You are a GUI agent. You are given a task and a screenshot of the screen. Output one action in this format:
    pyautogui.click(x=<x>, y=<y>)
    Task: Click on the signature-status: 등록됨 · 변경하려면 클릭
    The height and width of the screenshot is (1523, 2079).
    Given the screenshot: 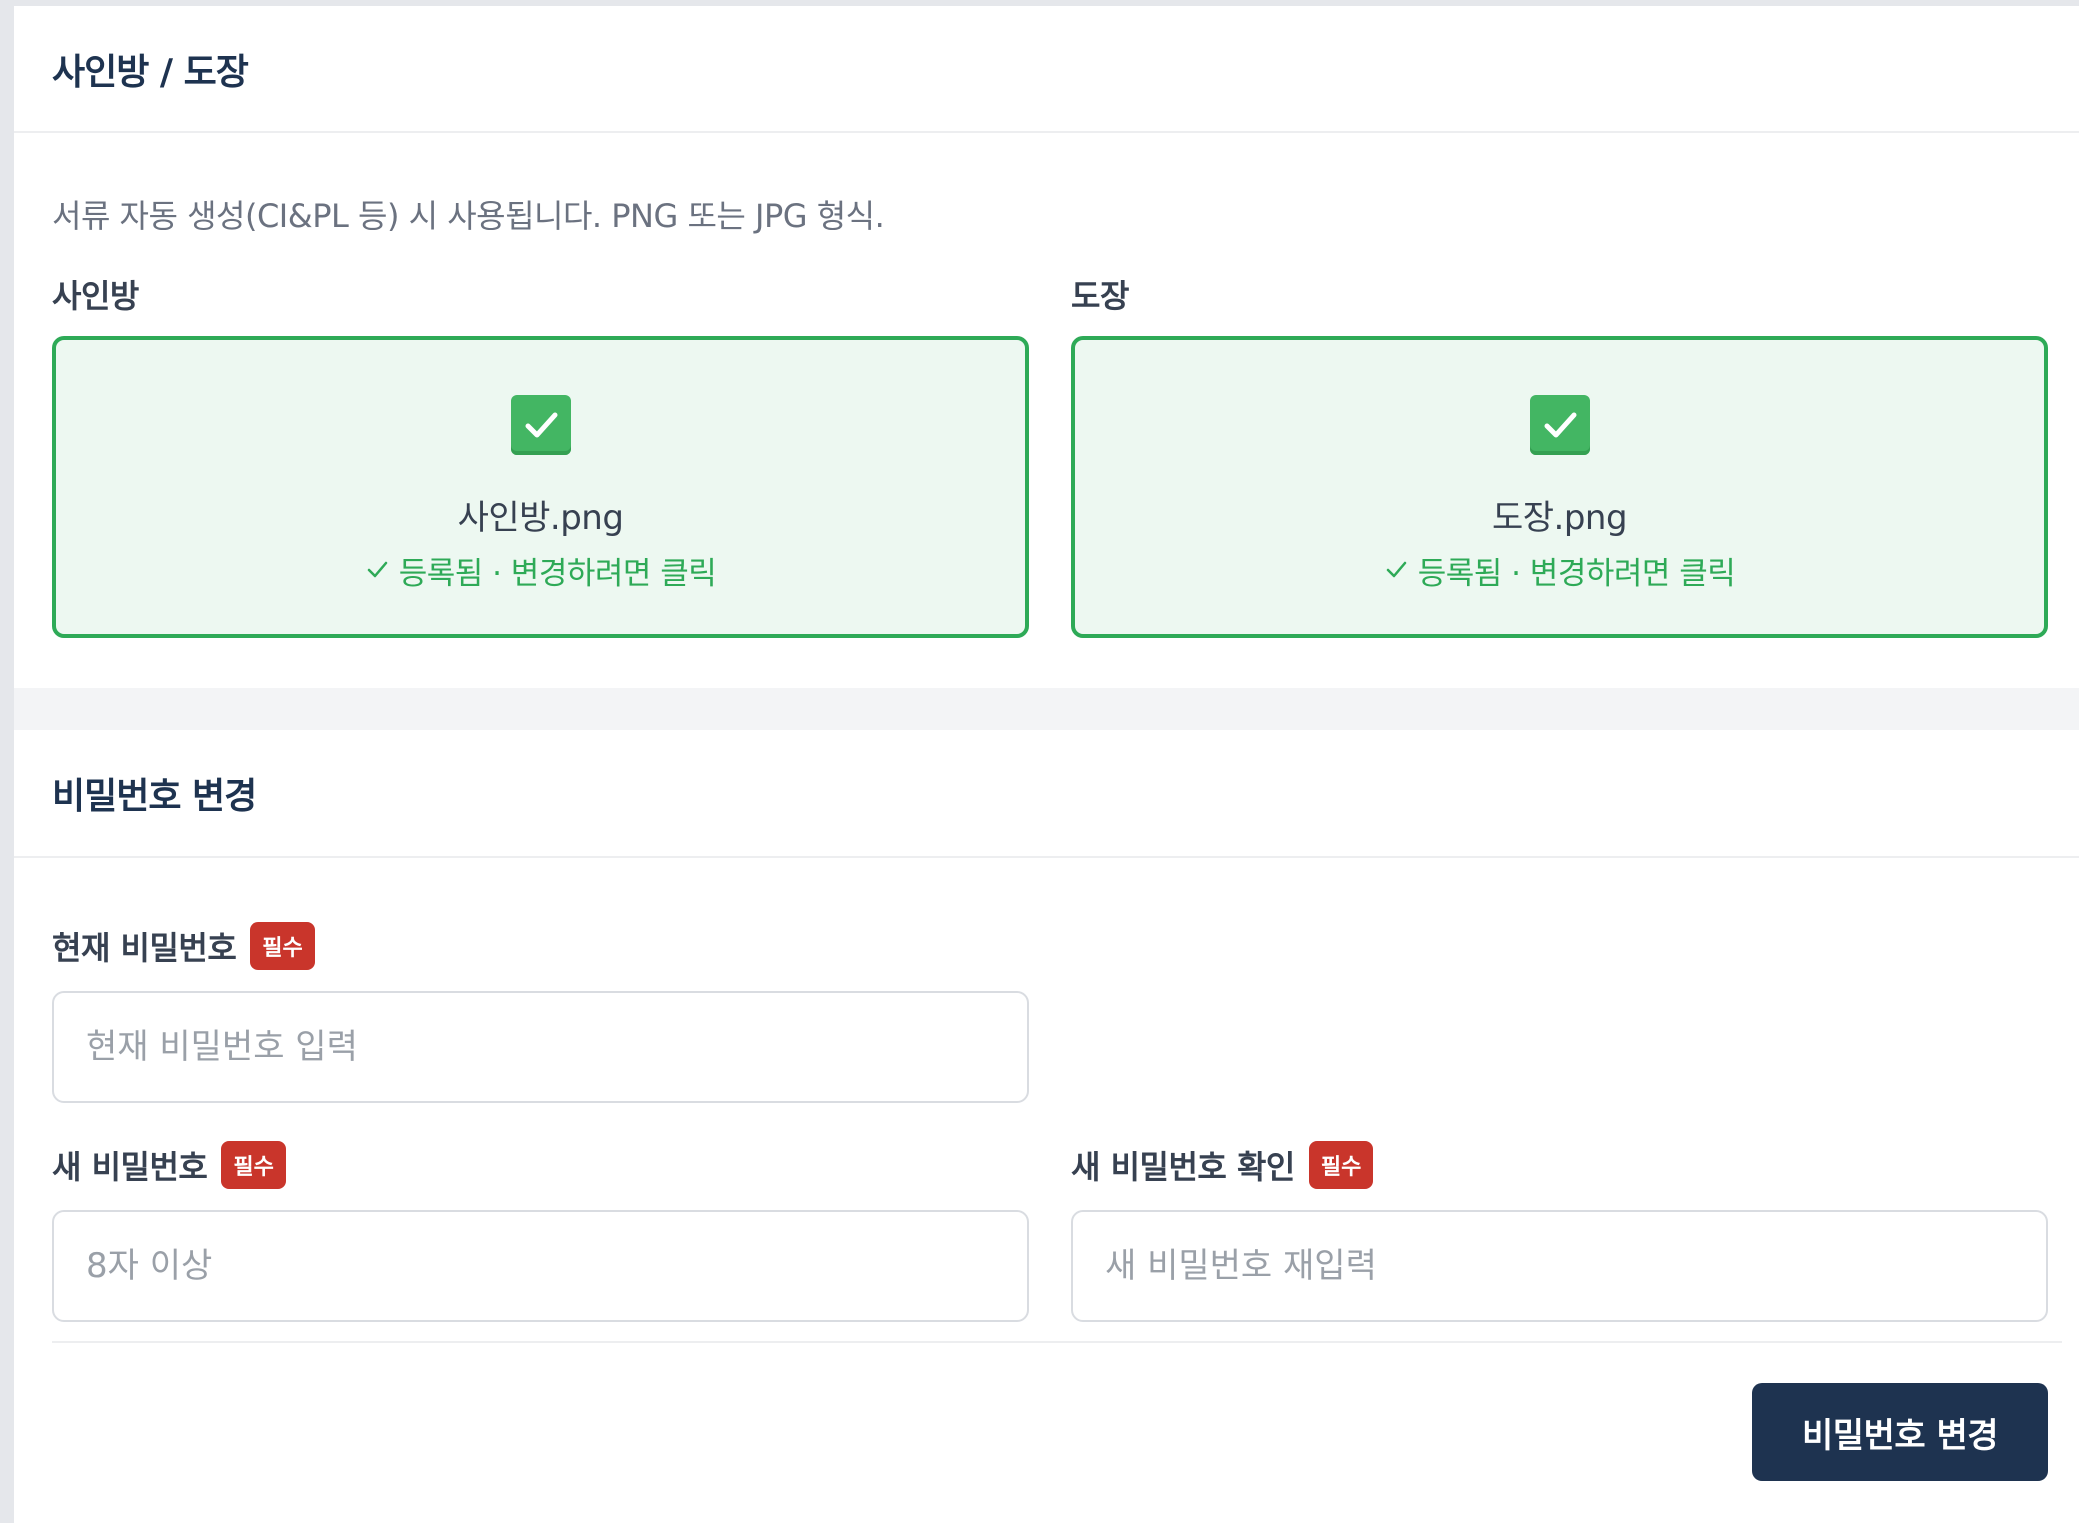 What is the action you would take?
    pyautogui.click(x=540, y=570)
    